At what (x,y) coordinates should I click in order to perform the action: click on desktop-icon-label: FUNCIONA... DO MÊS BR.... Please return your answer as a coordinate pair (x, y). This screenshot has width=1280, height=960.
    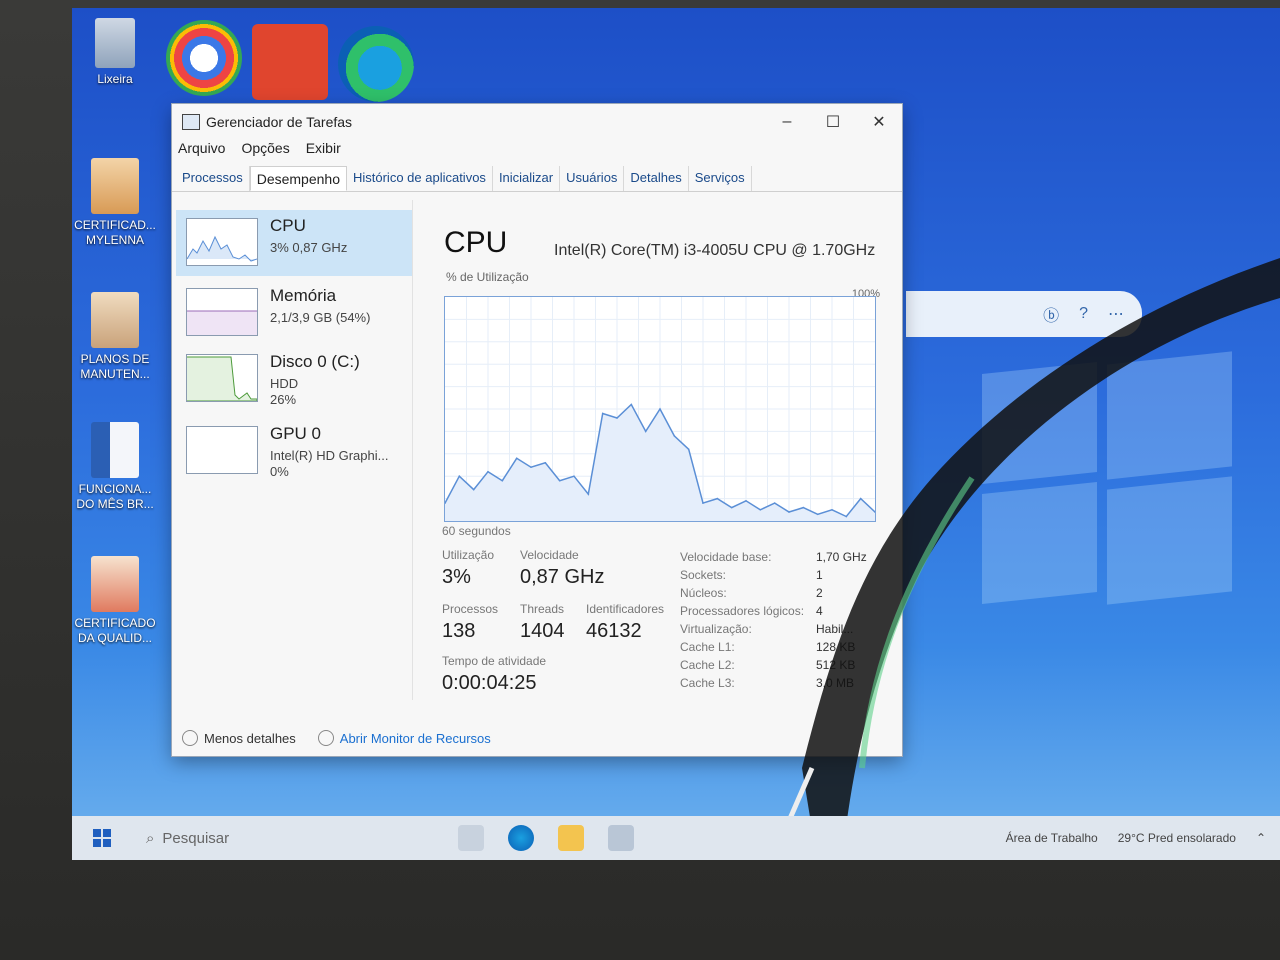
    Looking at the image, I should click on (115, 496).